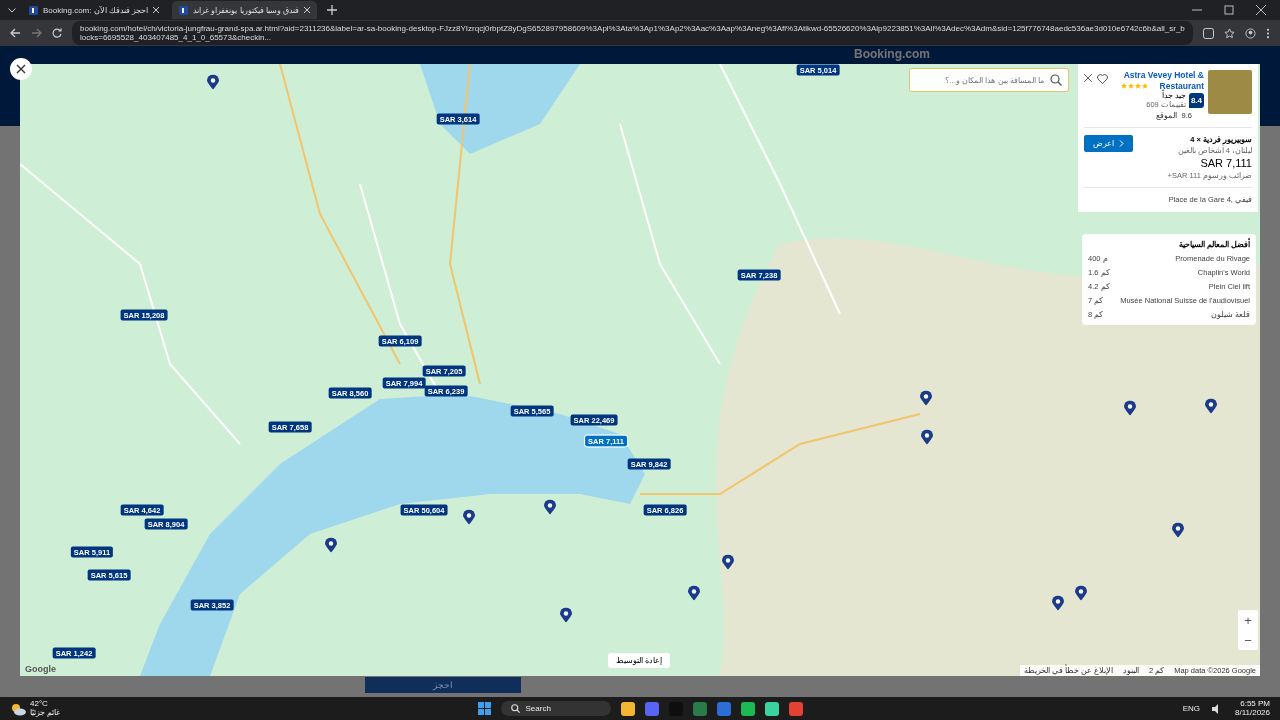 The width and height of the screenshot is (1280, 720). Describe the element at coordinates (94, 10) in the screenshot. I see `browser-tab: Booking.com: احجز فندقك الآن` at that location.